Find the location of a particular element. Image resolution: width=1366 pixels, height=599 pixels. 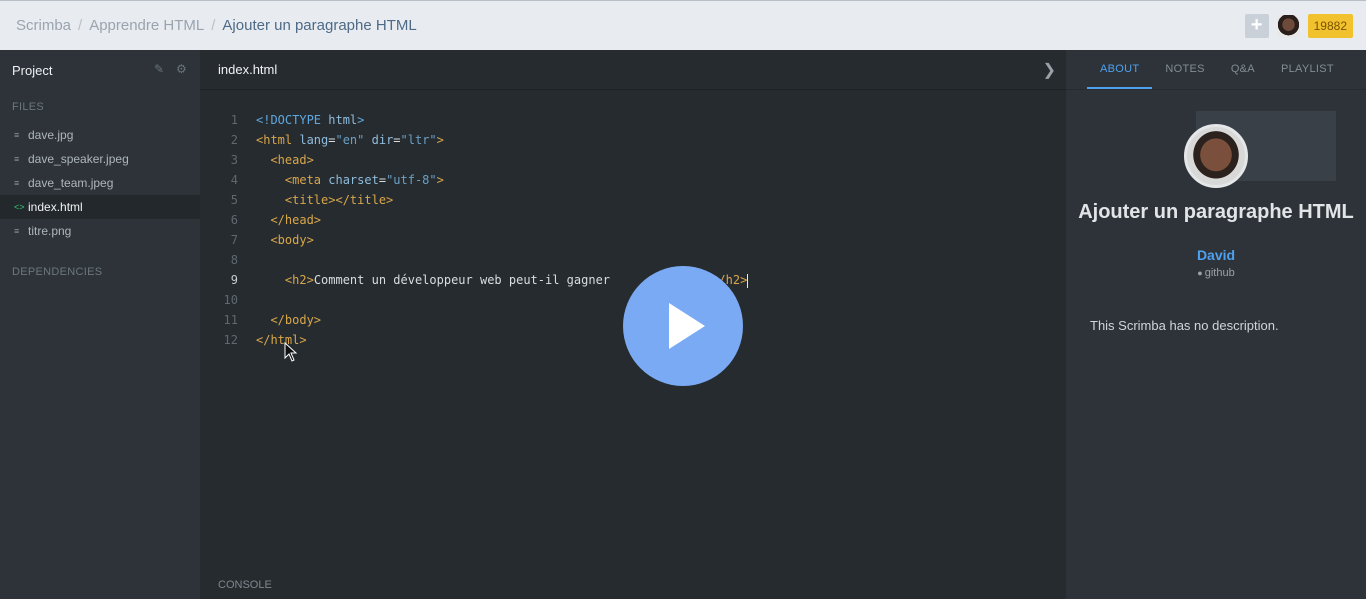

file-item: ≡ dave_team.jpeg is located at coordinates (100, 183).